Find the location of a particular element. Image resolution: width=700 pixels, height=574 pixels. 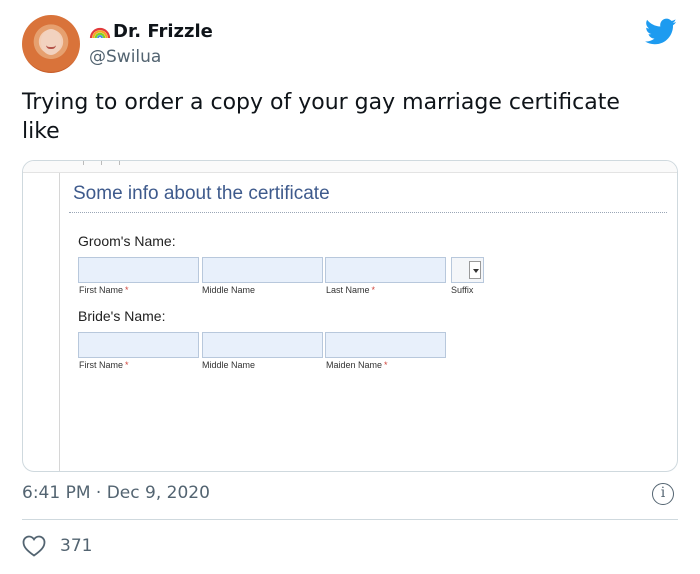

avatar is located at coordinates (51, 44).